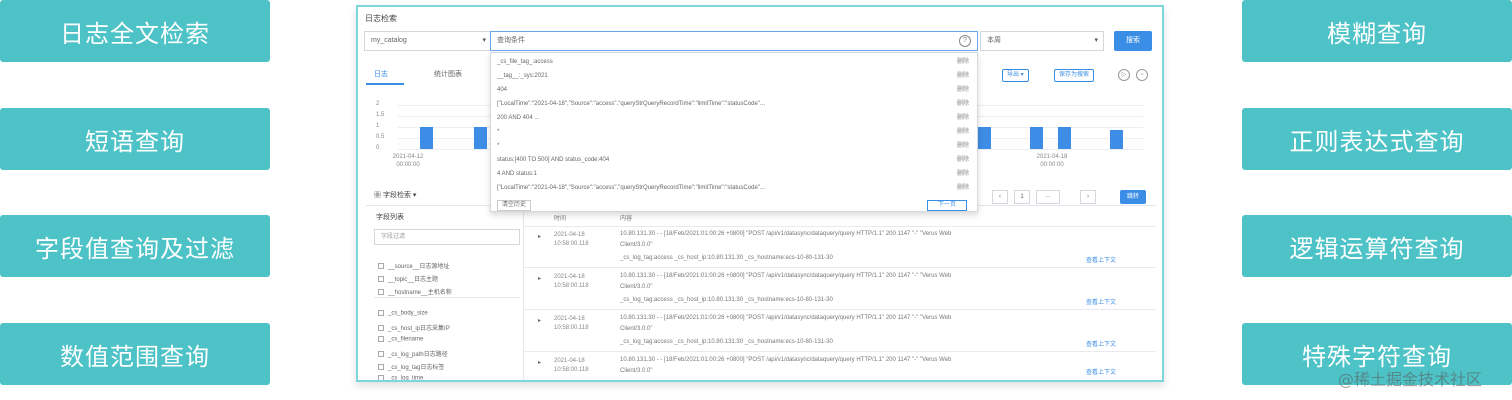 The height and width of the screenshot is (400, 1512). What do you see at coordinates (413, 353) in the screenshot?
I see `field-item: _cs_log_path日志路径` at bounding box center [413, 353].